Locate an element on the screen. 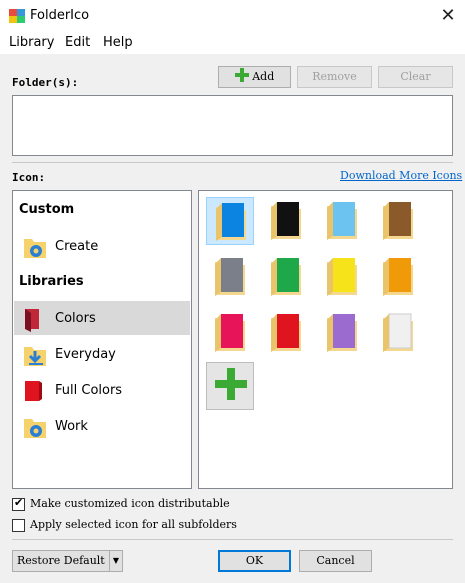 This screenshot has height=583, width=465. window-title: FolderIco is located at coordinates (60, 15).